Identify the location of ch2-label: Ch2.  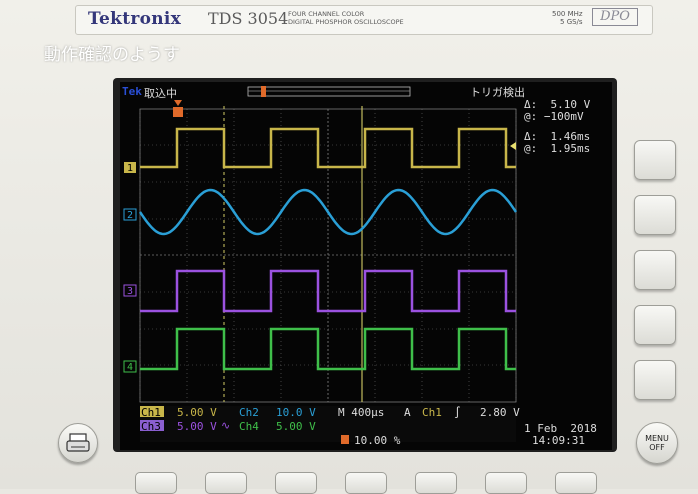
(249, 412).